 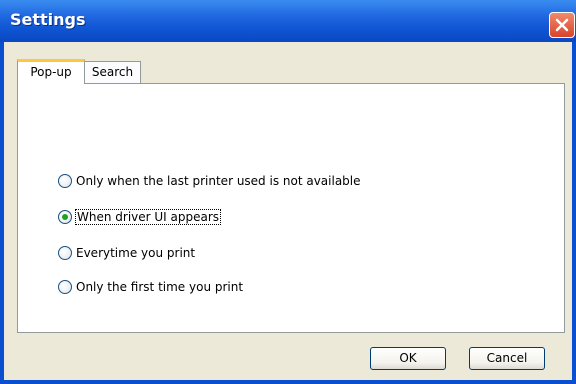 I want to click on close-icon, so click(x=562, y=25).